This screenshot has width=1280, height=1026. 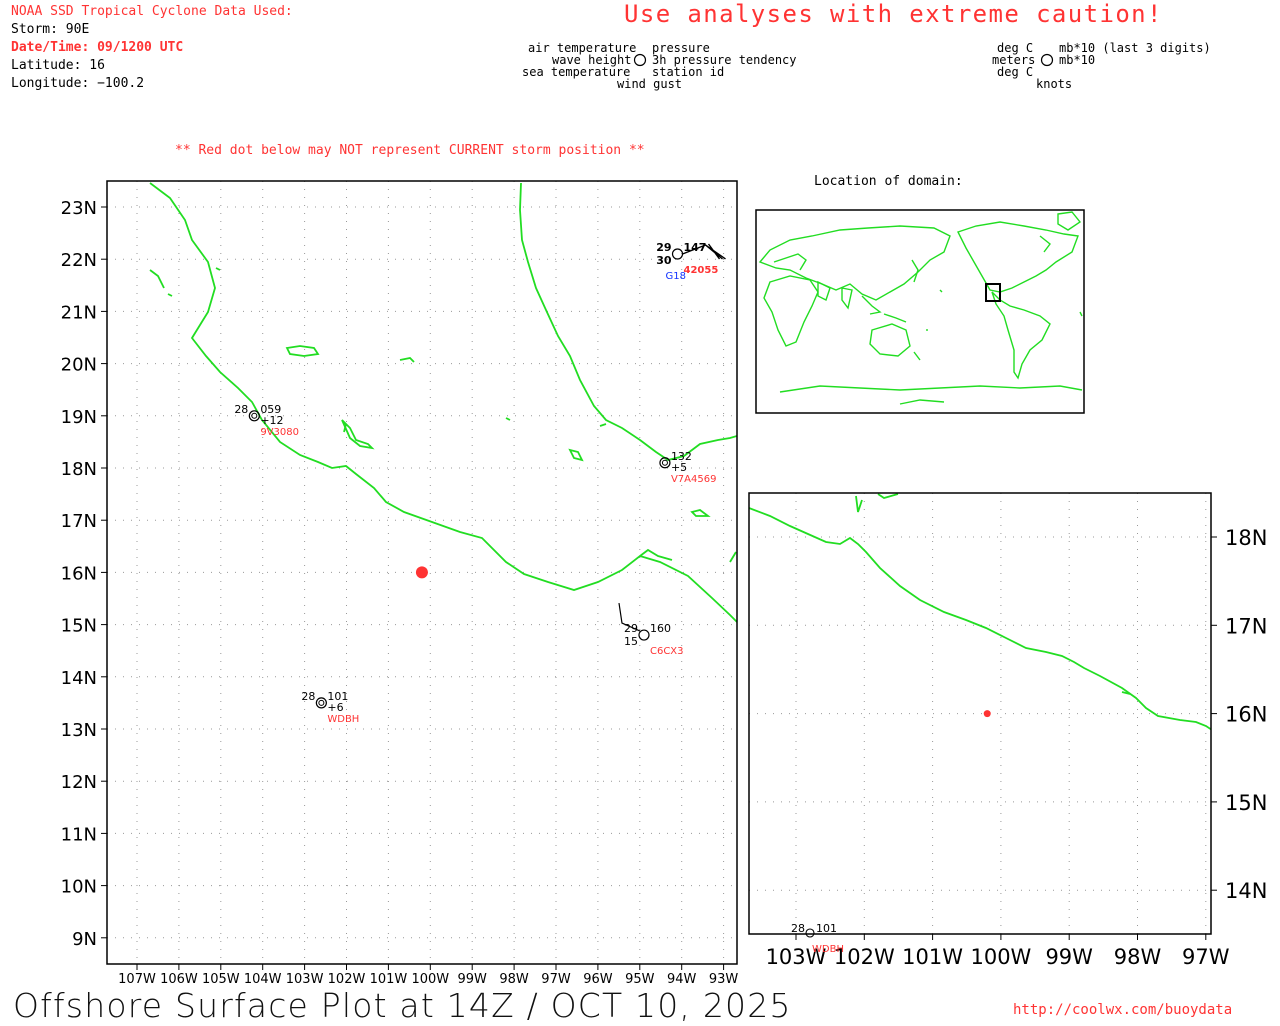 I want to click on station-tendency: +5, so click(x=679, y=467).